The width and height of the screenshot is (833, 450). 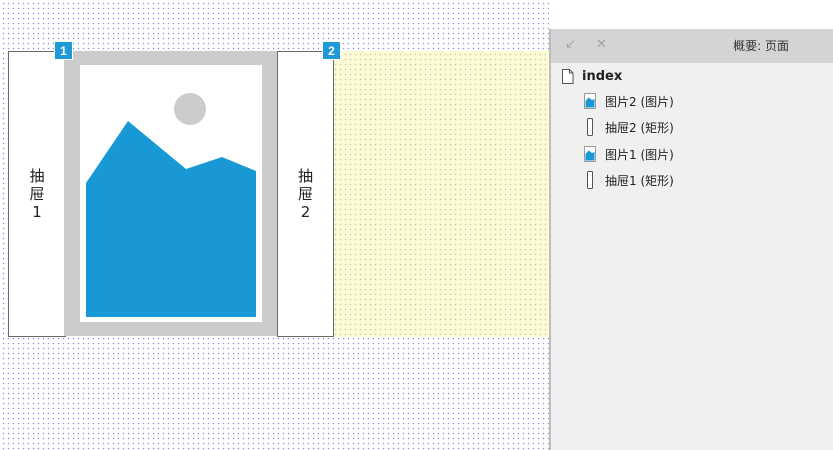 I want to click on tree-item-drawer-2: 抽屉2 (矩形), so click(x=628, y=127).